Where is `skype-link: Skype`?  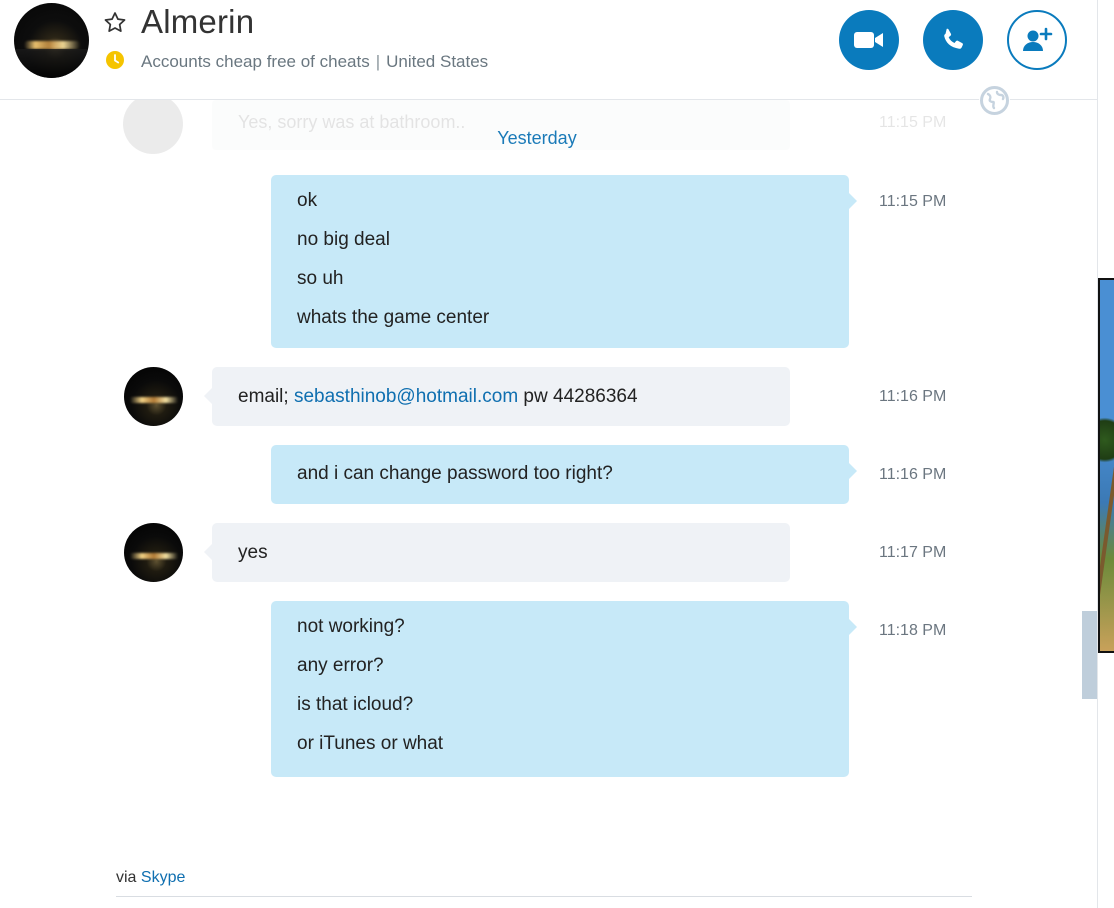 skype-link: Skype is located at coordinates (163, 877).